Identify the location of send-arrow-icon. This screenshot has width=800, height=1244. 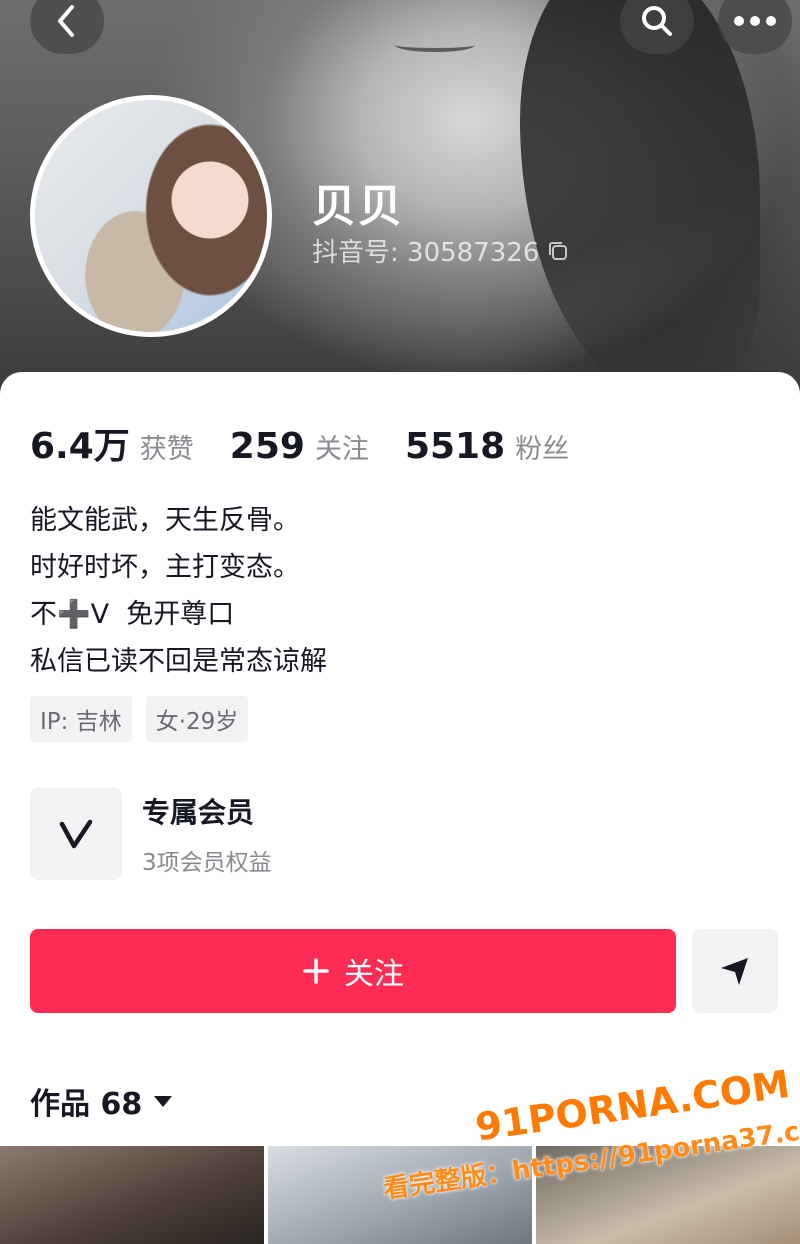
(734, 971).